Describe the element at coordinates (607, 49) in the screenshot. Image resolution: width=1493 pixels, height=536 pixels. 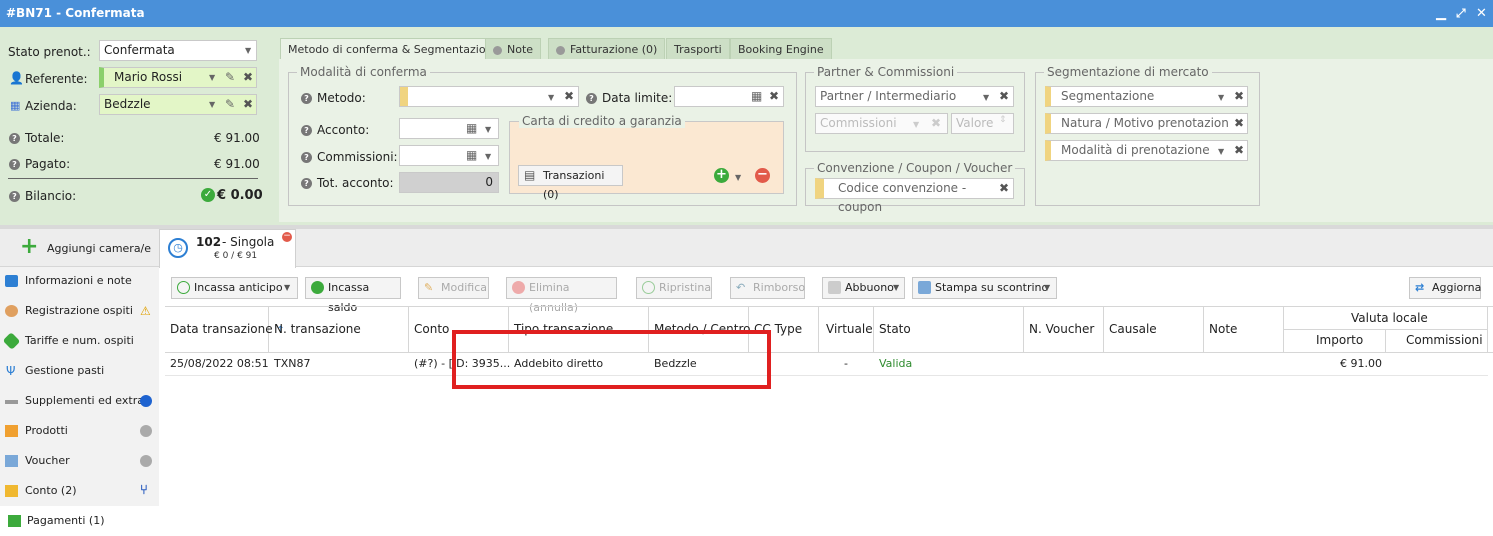
I see `tab-fatturazione: Fatturazione (0)` at that location.